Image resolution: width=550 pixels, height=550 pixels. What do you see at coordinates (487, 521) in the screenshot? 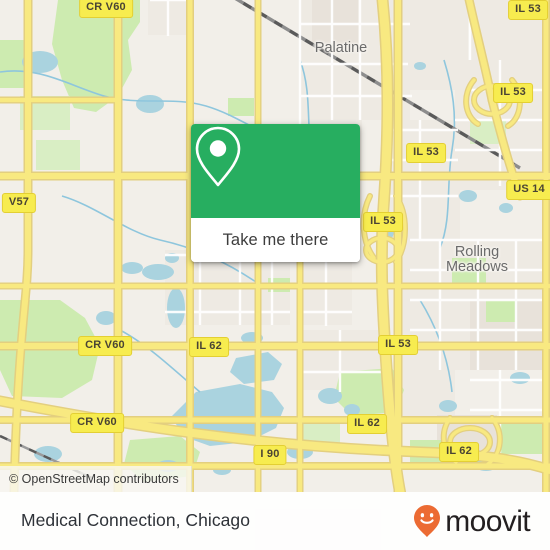
I see `moovit-wordmark: moovit` at bounding box center [487, 521].